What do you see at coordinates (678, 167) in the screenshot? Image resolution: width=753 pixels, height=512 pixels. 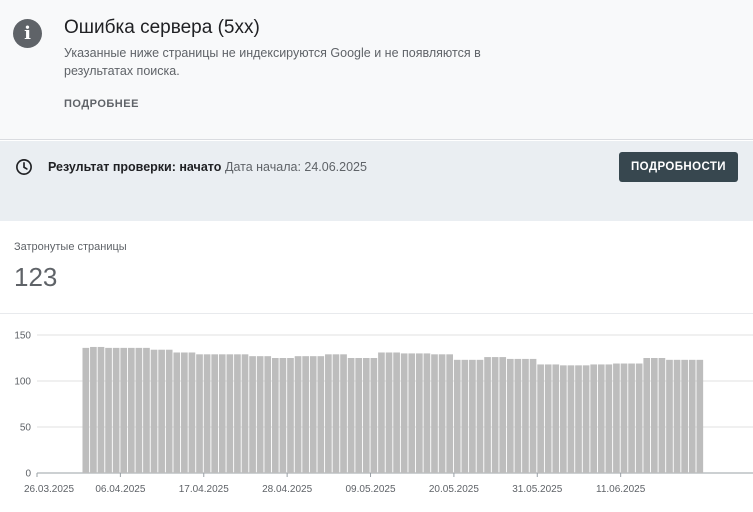 I see `details-button: ПОДРОБНОСТИ` at bounding box center [678, 167].